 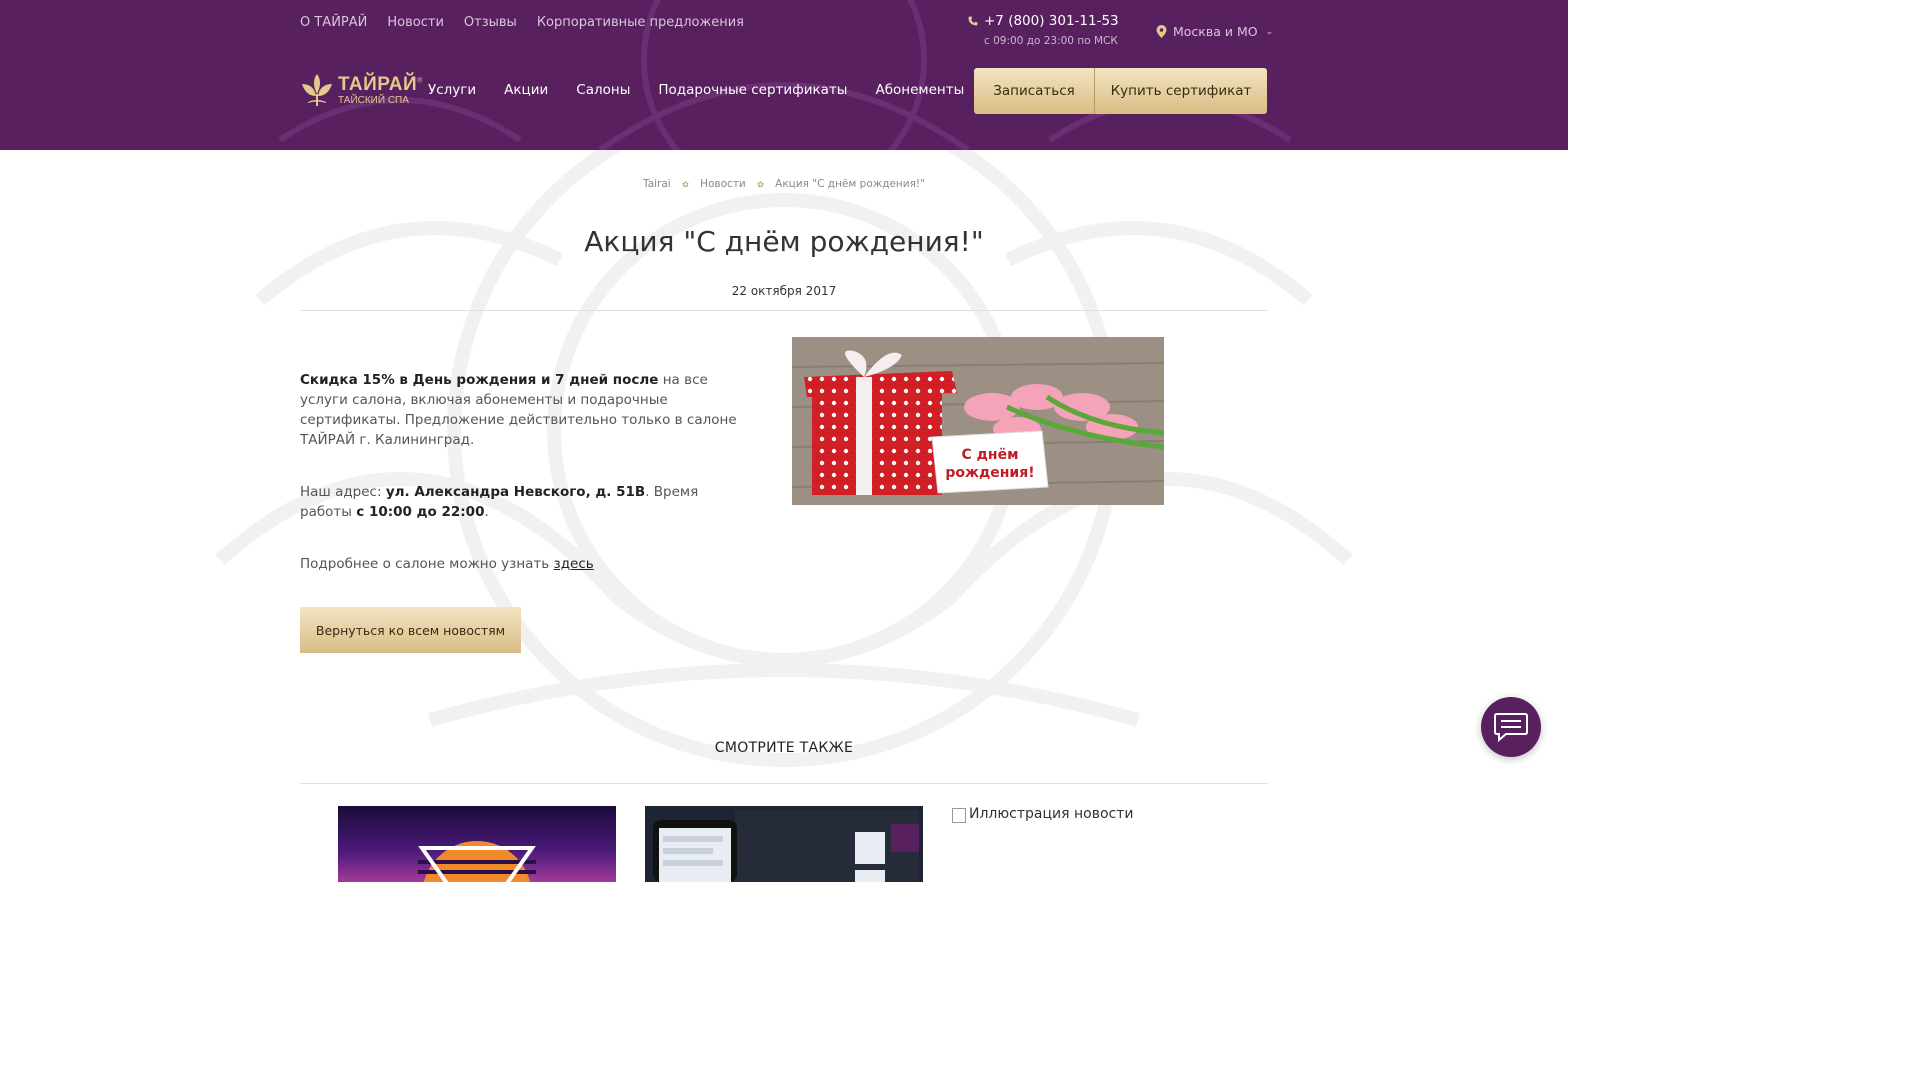 I want to click on nav-subscriptions: Абонементы, so click(x=919, y=90).